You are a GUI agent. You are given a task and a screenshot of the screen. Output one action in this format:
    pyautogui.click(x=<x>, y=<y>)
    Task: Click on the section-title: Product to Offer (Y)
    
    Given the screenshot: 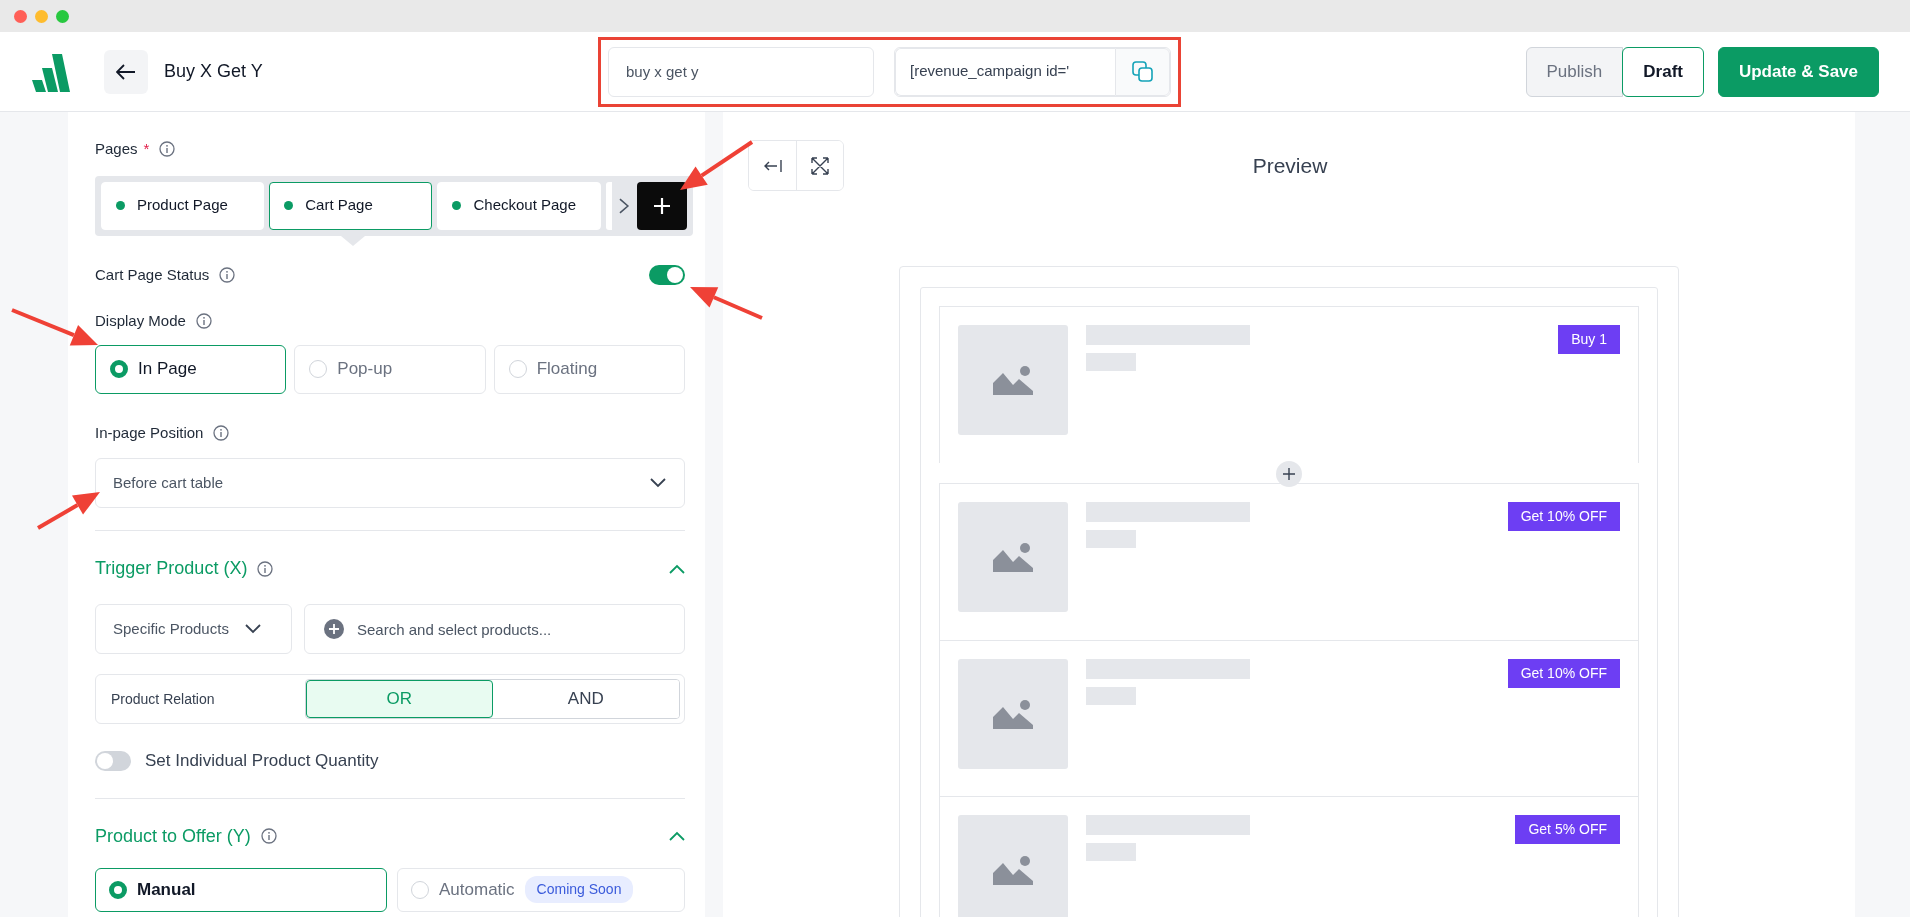 What is the action you would take?
    pyautogui.click(x=173, y=836)
    